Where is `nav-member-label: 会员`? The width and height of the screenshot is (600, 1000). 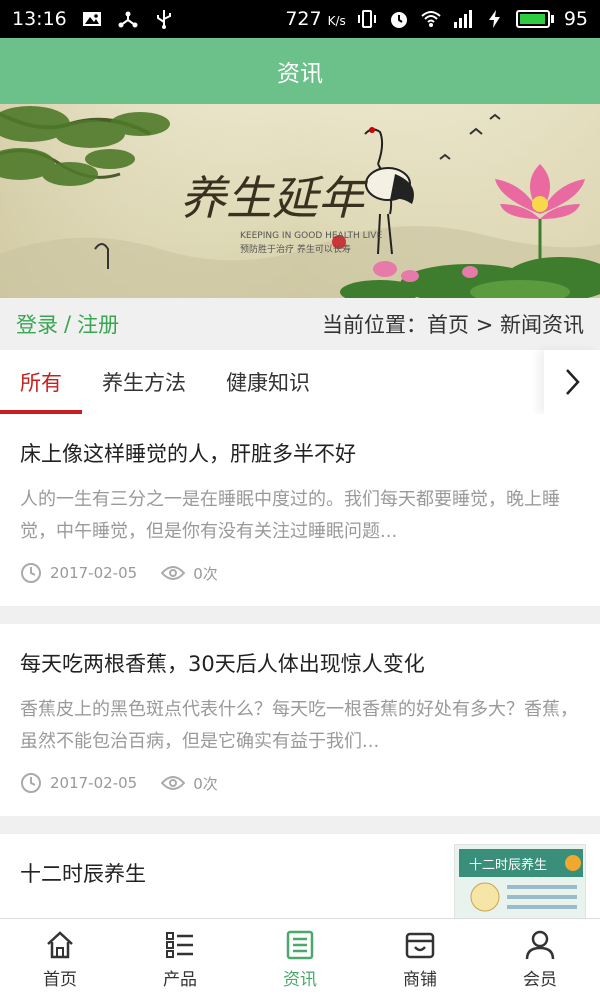
nav-member-label: 会员 is located at coordinates (540, 980).